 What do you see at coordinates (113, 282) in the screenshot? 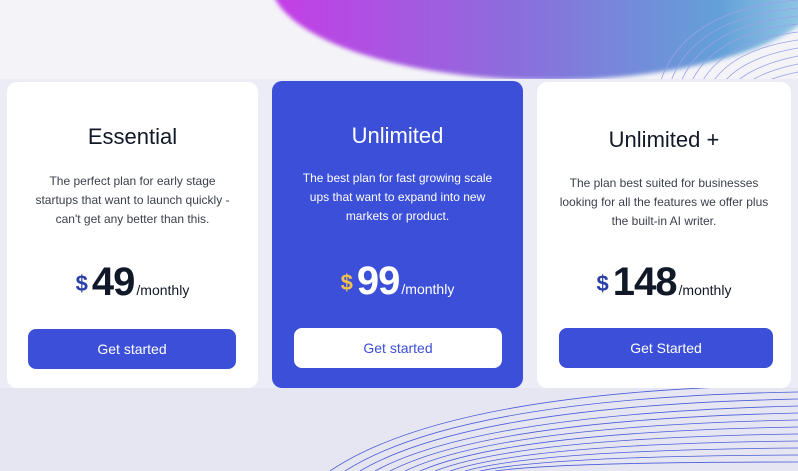
I see `price-amount: 49` at bounding box center [113, 282].